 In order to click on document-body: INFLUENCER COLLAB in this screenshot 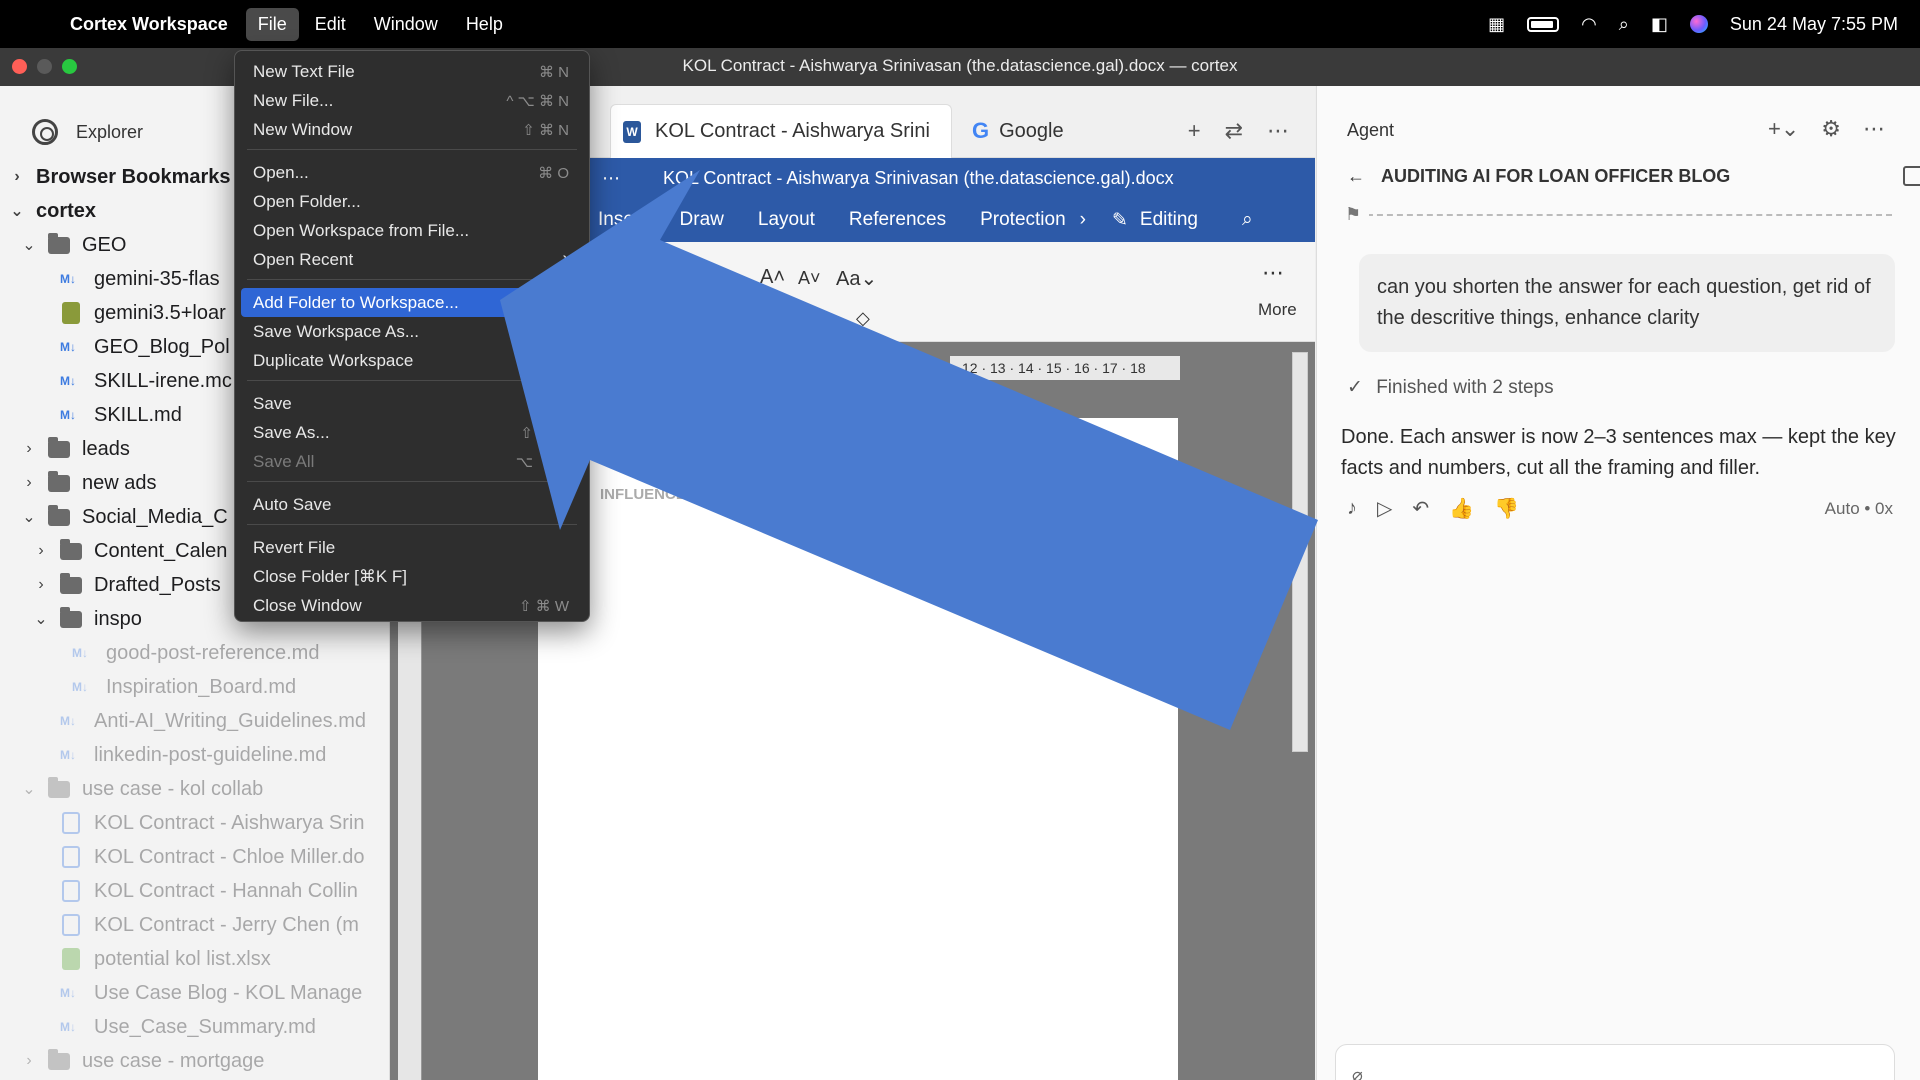, I will do `click(860, 518)`.